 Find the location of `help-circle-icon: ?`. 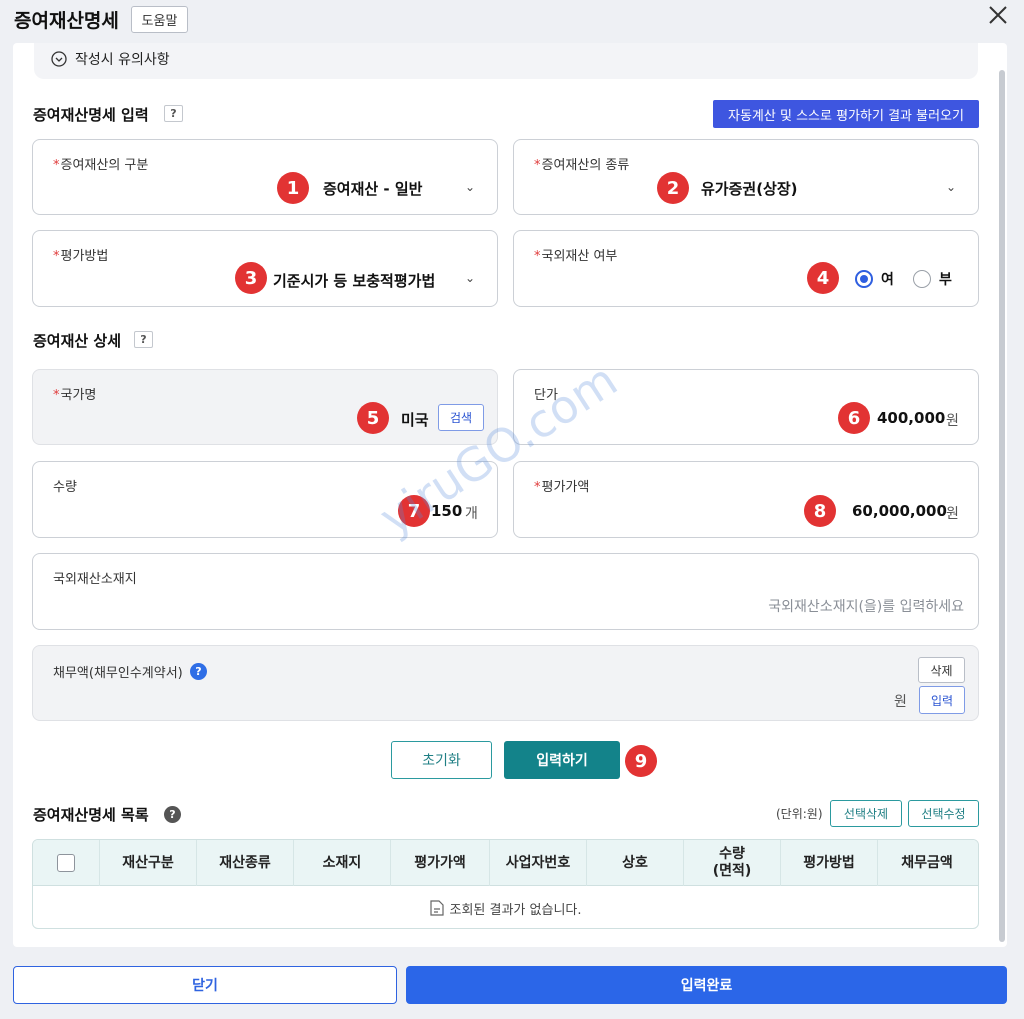

help-circle-icon: ? is located at coordinates (198, 671).